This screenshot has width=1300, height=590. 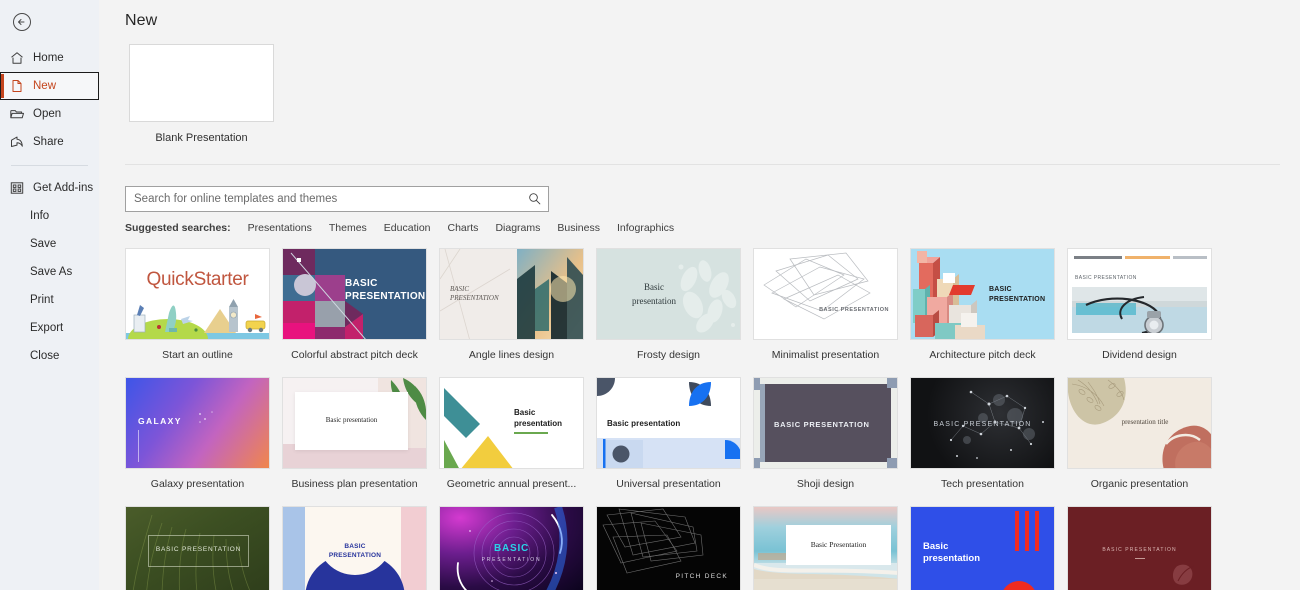 I want to click on sidebar-item-label: Save, so click(x=43, y=244).